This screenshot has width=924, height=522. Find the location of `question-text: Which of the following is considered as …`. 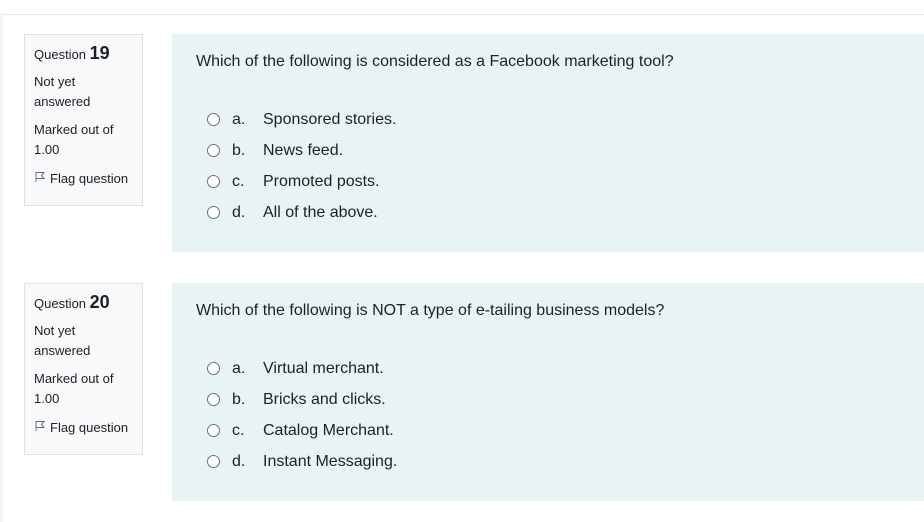

question-text: Which of the following is considered as … is located at coordinates (435, 61).